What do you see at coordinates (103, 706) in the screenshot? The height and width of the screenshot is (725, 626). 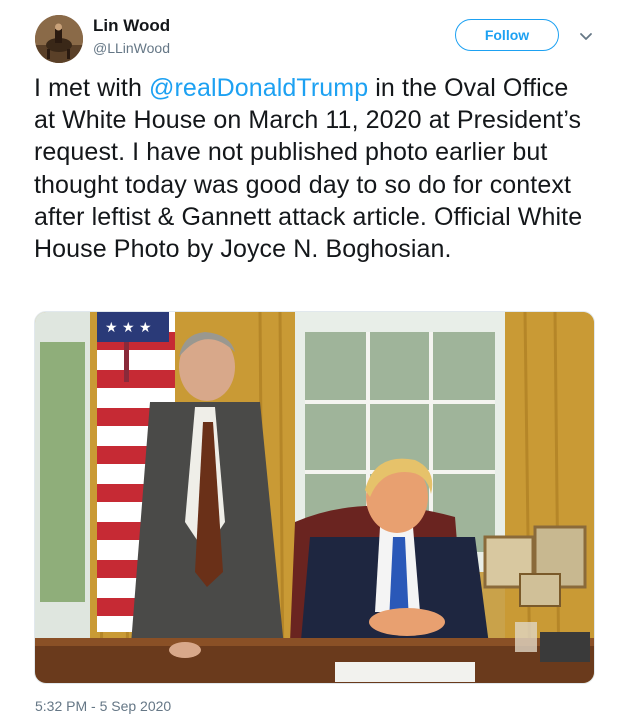 I see `tweet-timestamp: 5:32 PM - 5 Sep 2020` at bounding box center [103, 706].